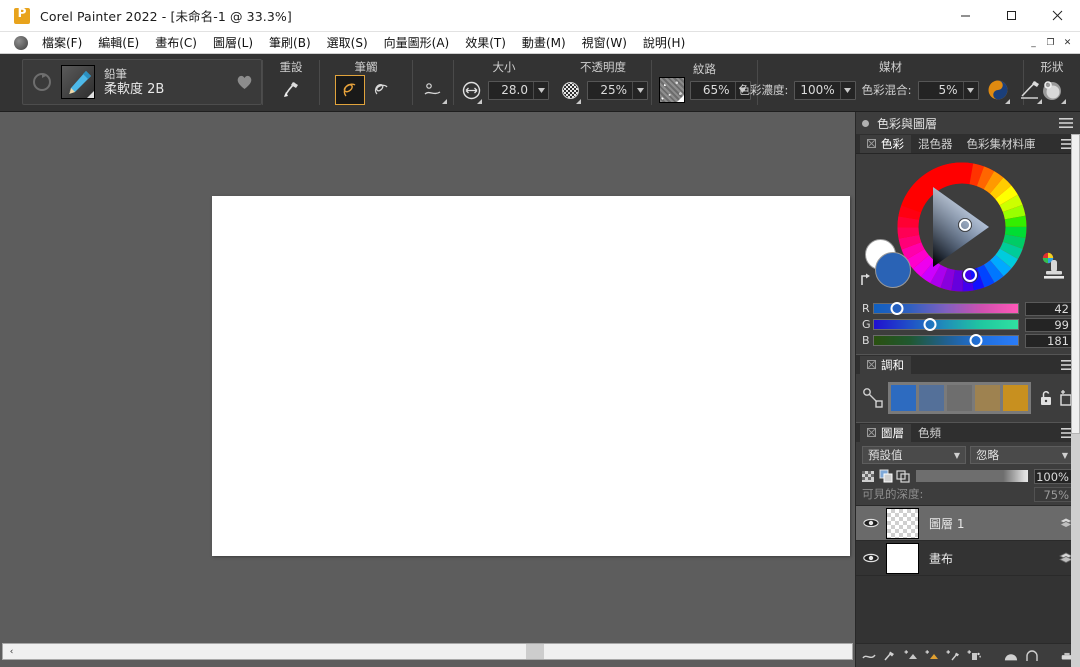  Describe the element at coordinates (935, 144) in the screenshot. I see `tab-mixer: 混色器` at that location.